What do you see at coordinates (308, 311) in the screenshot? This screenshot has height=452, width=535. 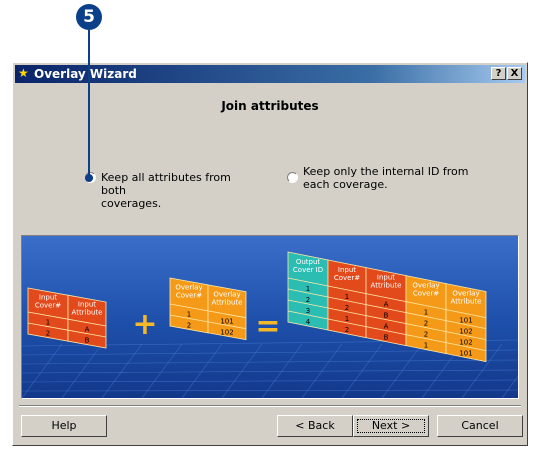 I see `output-table-cell: 3` at bounding box center [308, 311].